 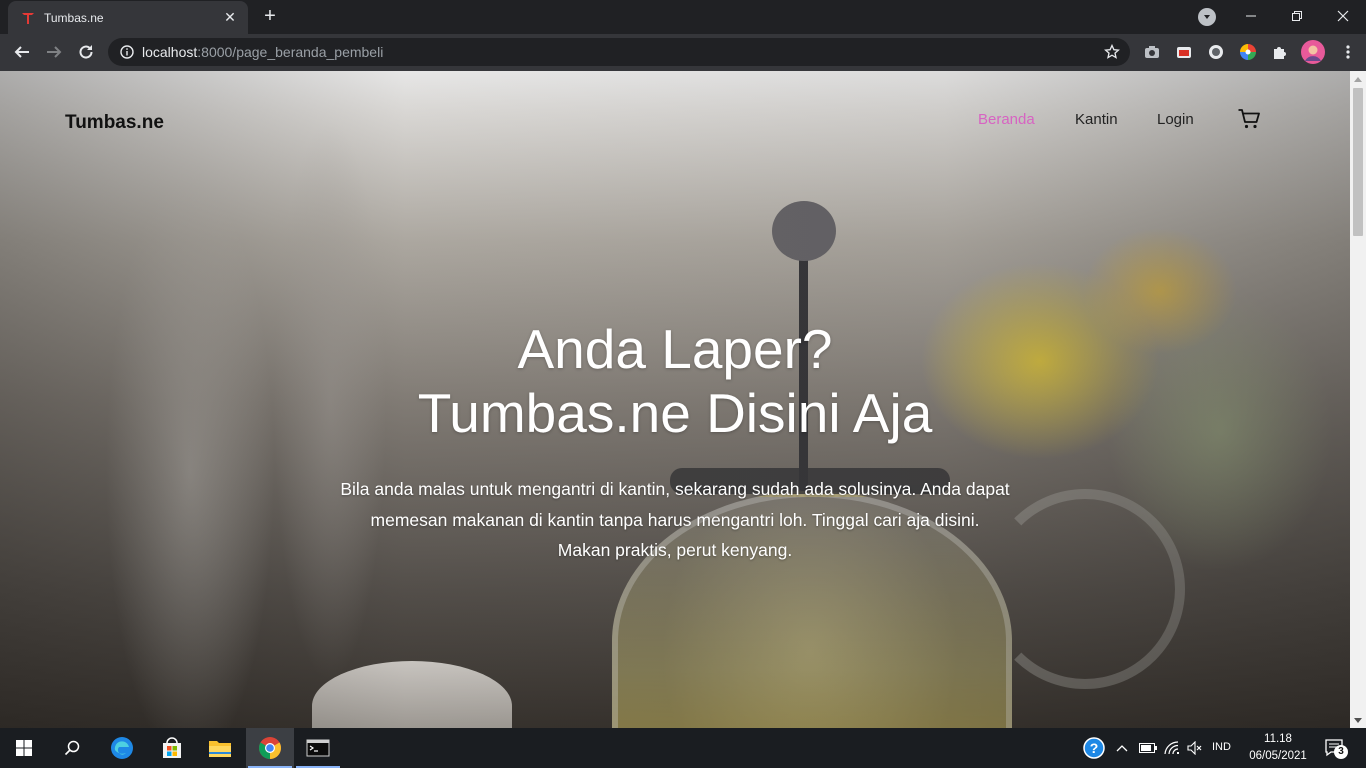 What do you see at coordinates (1221, 747) in the screenshot?
I see `input-language: IND` at bounding box center [1221, 747].